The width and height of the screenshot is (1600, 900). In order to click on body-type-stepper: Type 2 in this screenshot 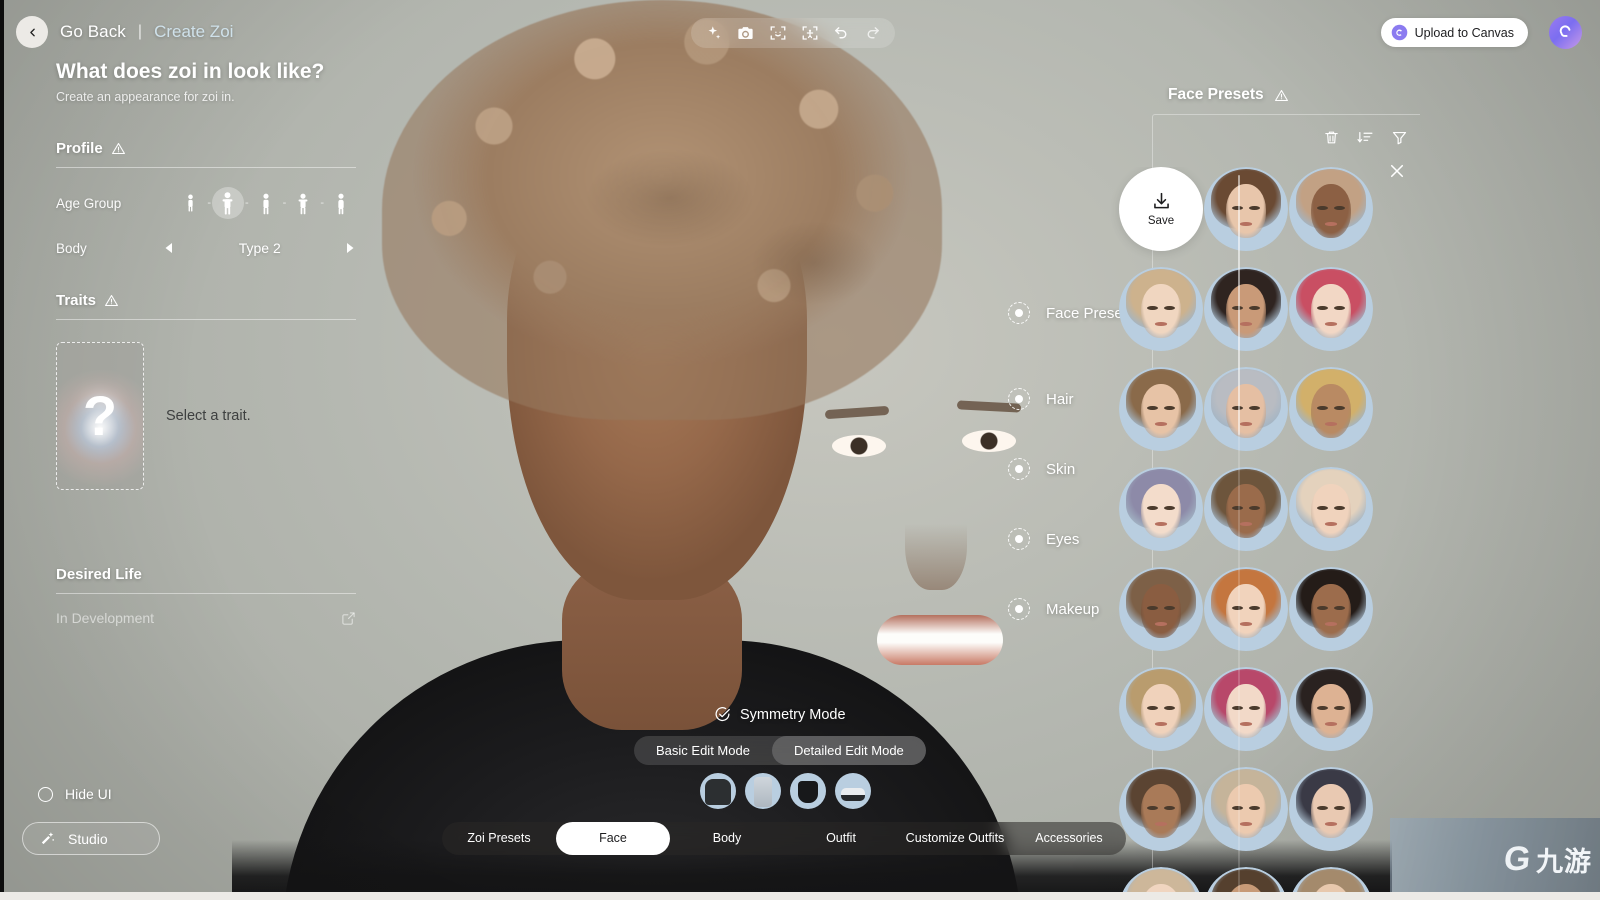, I will do `click(259, 248)`.